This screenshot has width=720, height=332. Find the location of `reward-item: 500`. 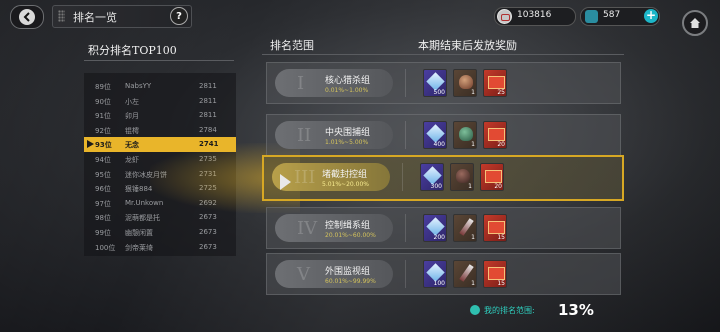

reward-item: 500 is located at coordinates (435, 83).